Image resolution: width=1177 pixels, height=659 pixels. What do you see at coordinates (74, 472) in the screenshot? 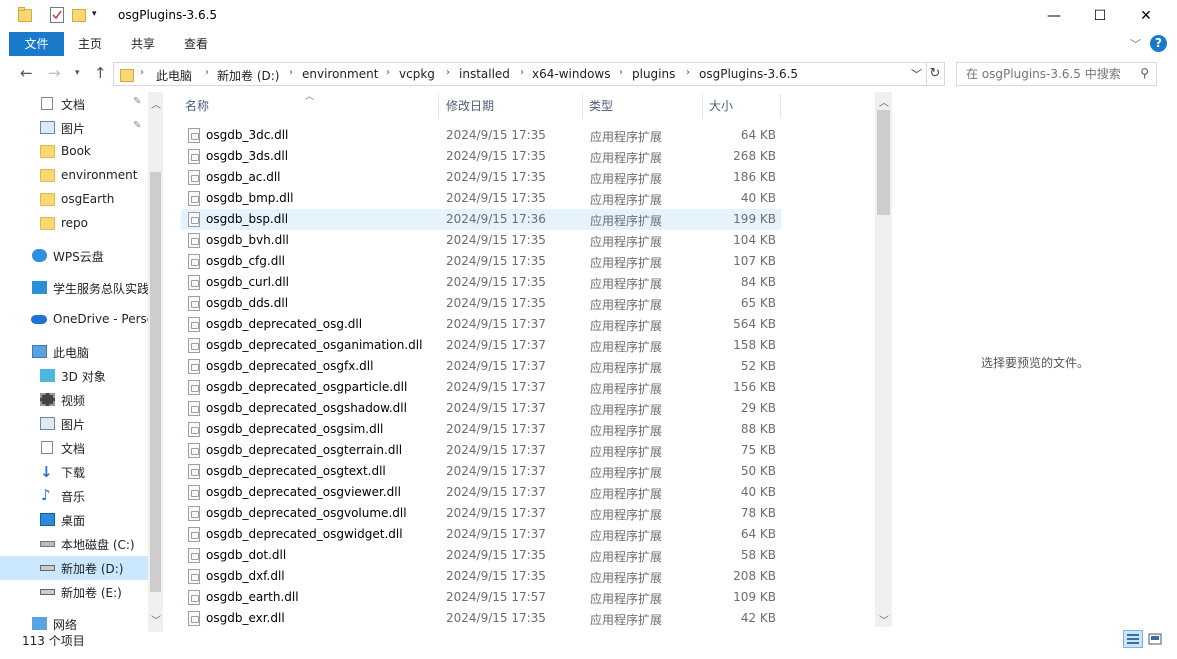
I see `nav-item-downloads: ↓ 下载` at bounding box center [74, 472].